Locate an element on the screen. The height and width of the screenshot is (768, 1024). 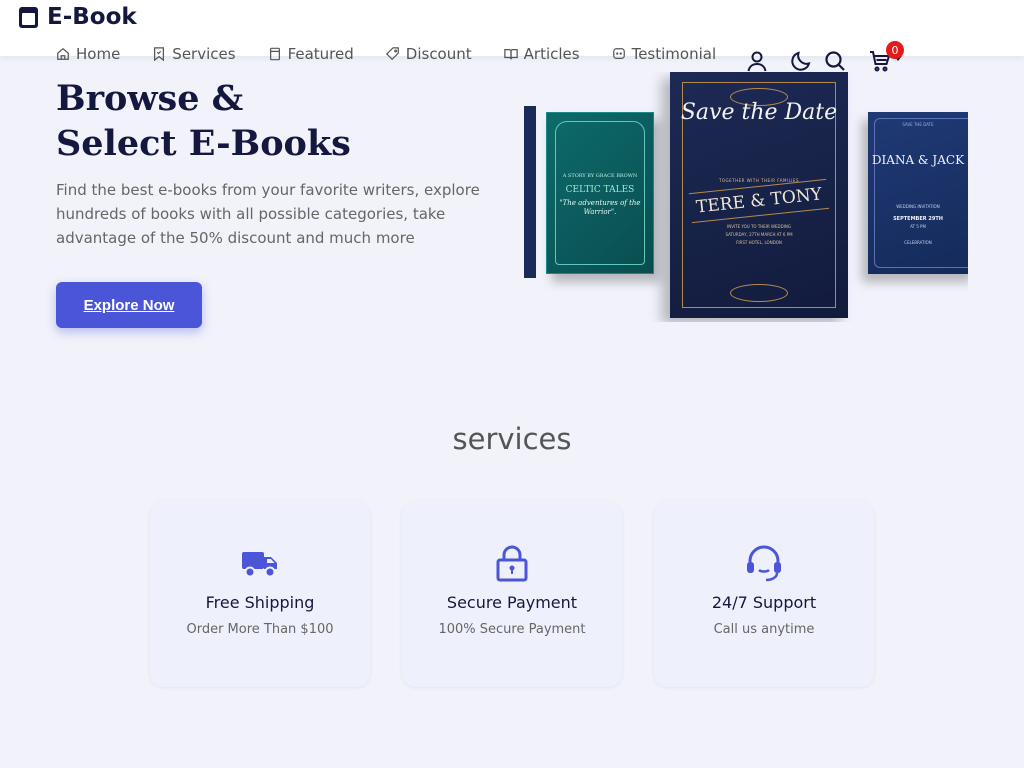
cover-time: AT 5 PM is located at coordinates (918, 226).